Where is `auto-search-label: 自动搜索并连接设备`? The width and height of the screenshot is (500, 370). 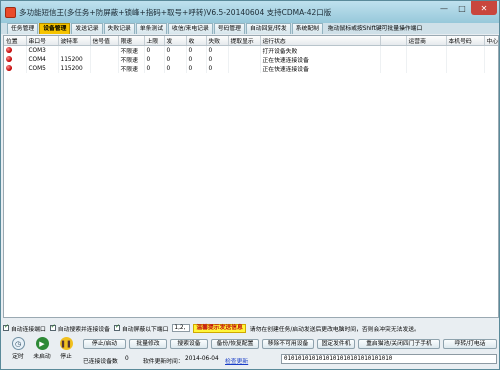
auto-search-label: 自动搜索并连接设备 is located at coordinates (83, 329).